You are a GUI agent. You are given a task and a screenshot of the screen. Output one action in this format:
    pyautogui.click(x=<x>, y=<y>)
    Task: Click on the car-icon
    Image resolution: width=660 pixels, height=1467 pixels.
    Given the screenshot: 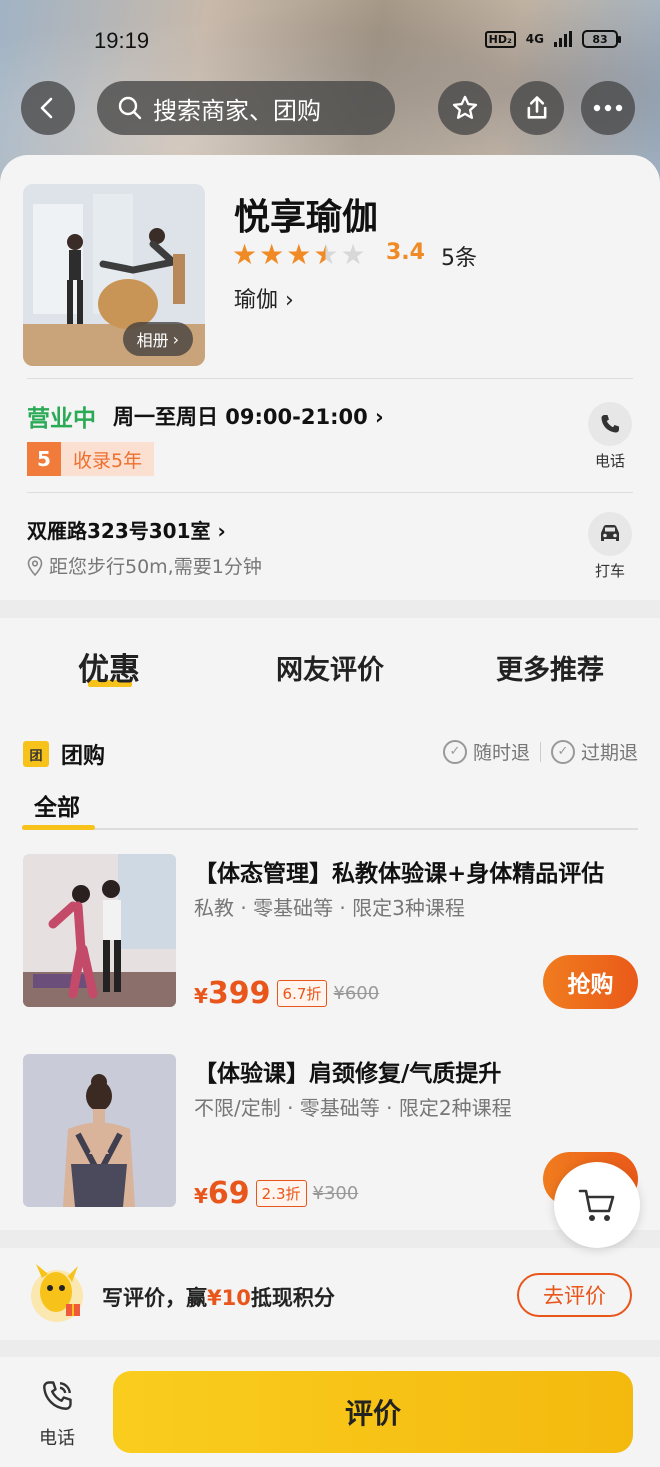 What is the action you would take?
    pyautogui.click(x=610, y=534)
    